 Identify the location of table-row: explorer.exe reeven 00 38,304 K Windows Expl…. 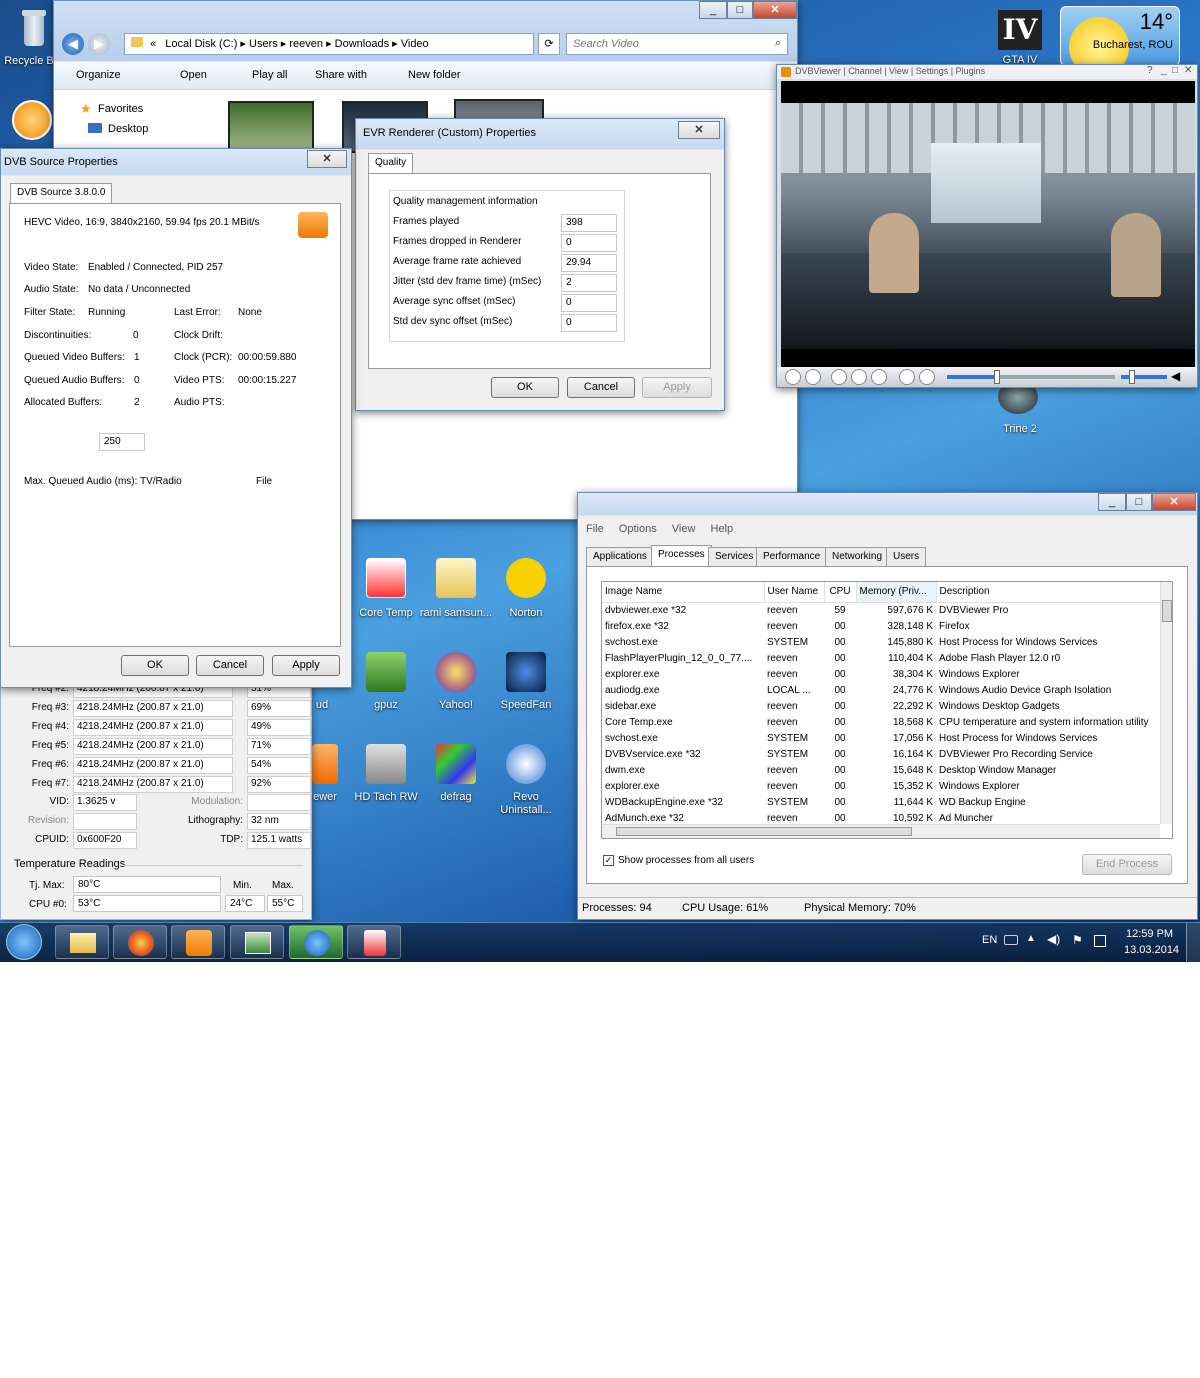
(882, 674).